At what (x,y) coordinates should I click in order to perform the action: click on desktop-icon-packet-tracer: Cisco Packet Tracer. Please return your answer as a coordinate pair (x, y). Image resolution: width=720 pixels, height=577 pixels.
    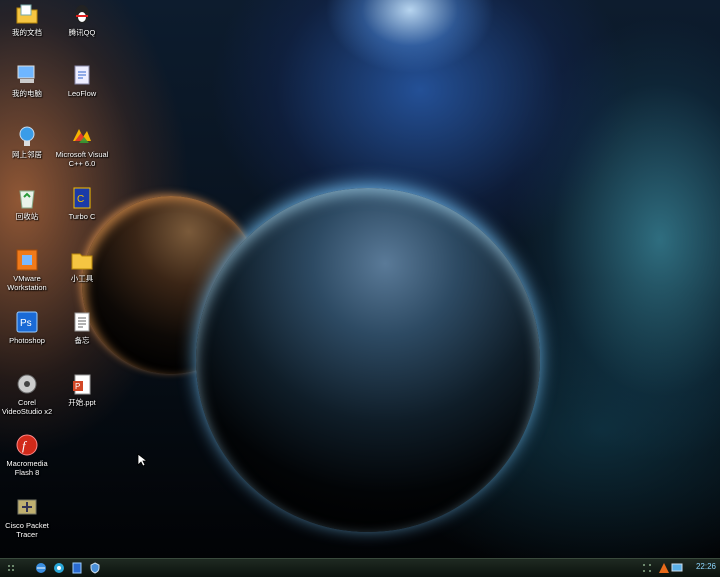
    Looking at the image, I should click on (28, 517).